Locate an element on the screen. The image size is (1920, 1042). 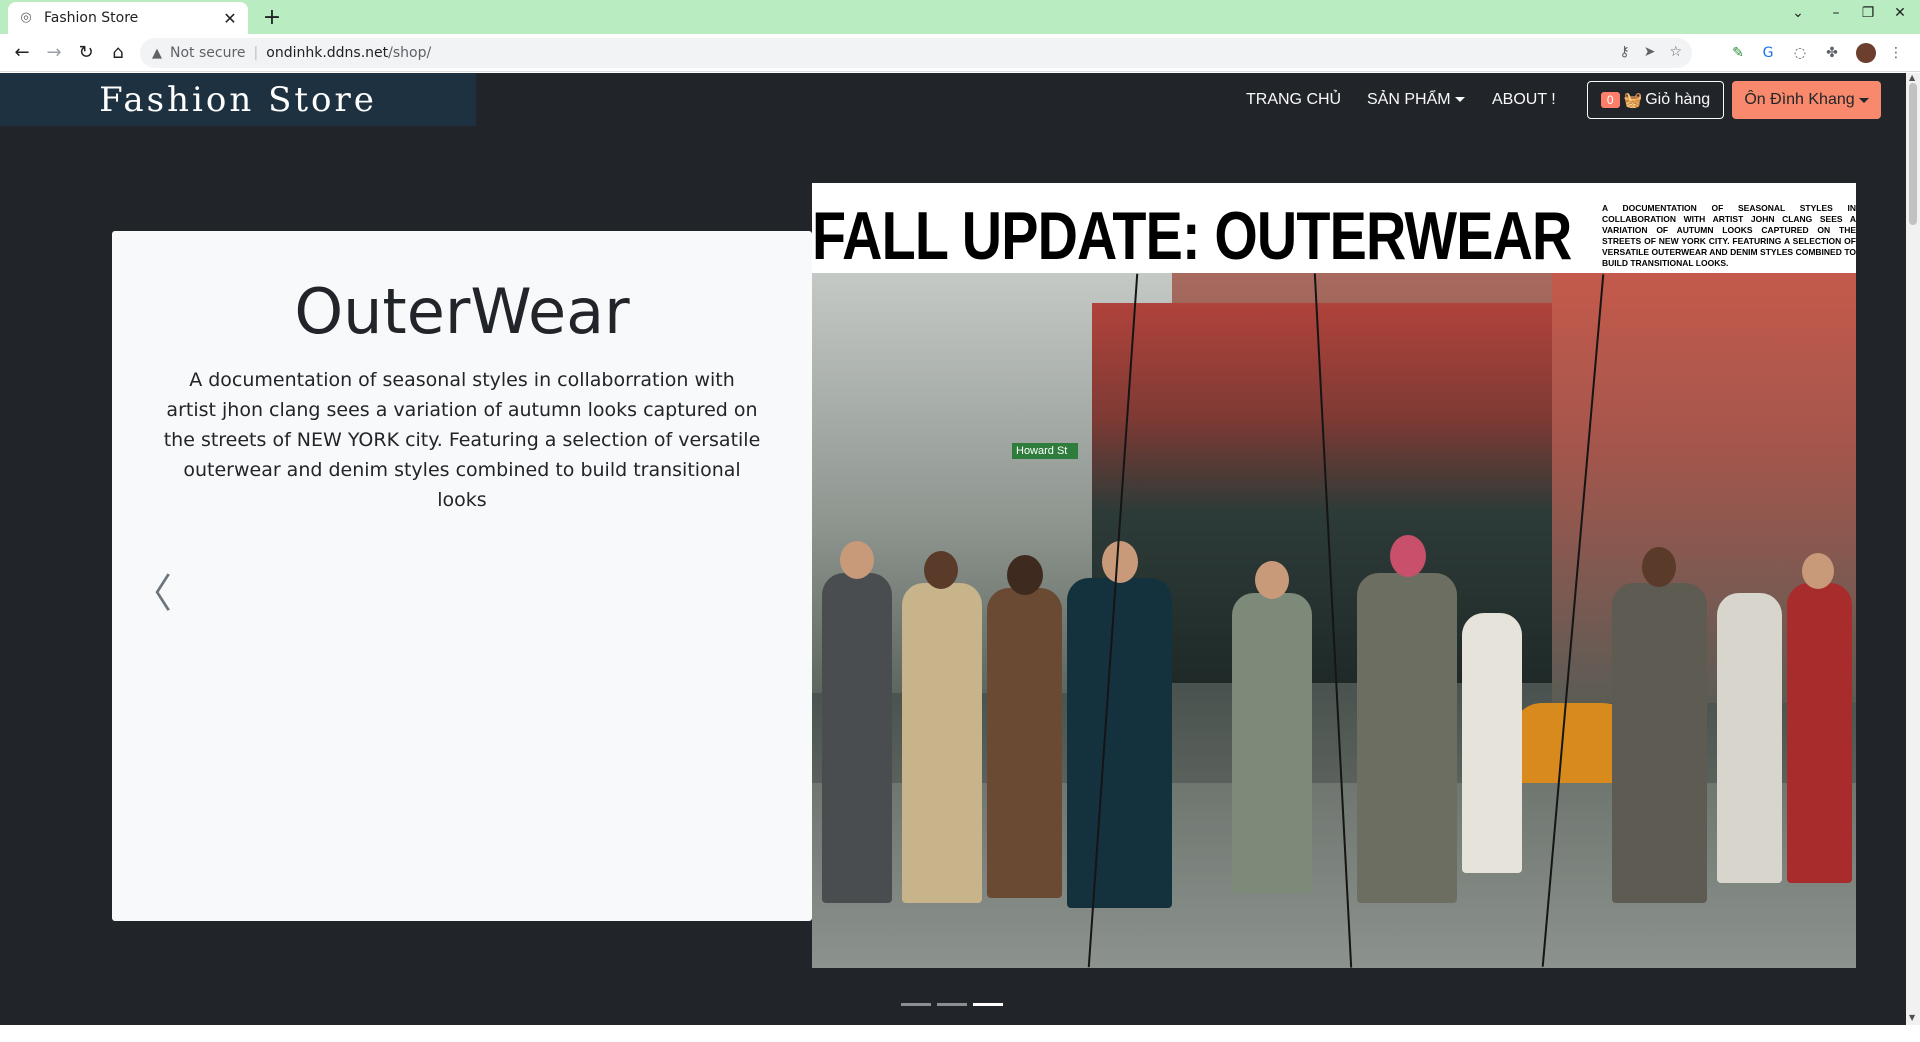
bookmark-star-icon: ☆ is located at coordinates (1675, 52).